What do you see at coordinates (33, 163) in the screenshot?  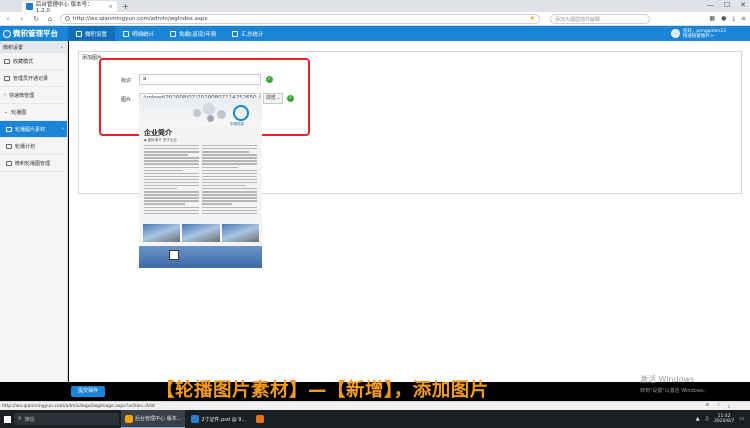 I see `sidebar-item-carousel-manage: 微积轮播图管理` at bounding box center [33, 163].